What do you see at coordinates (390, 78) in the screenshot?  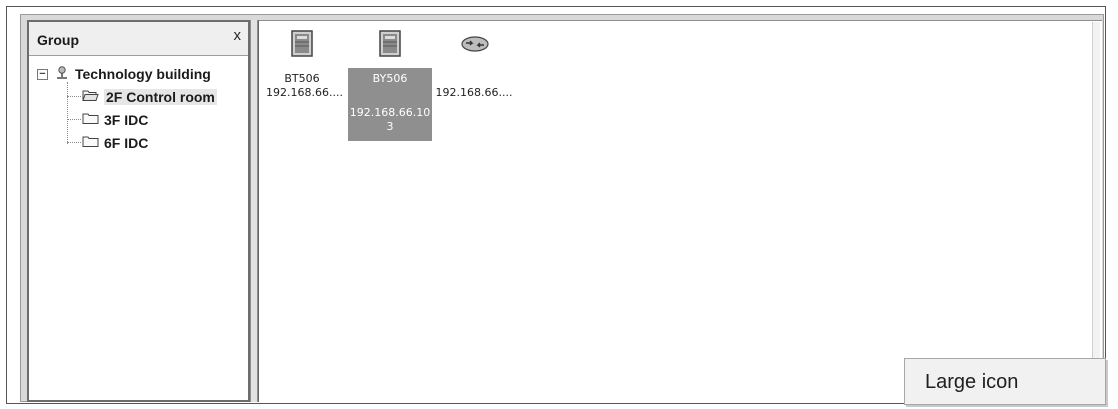 I see `device-name: BY506` at bounding box center [390, 78].